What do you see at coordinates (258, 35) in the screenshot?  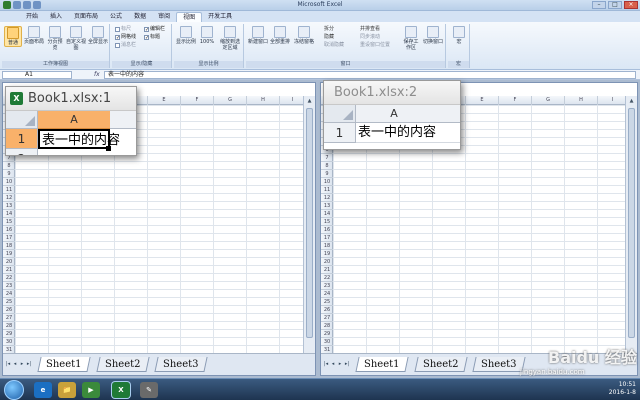 I see `new-window-button: 新建窗口` at bounding box center [258, 35].